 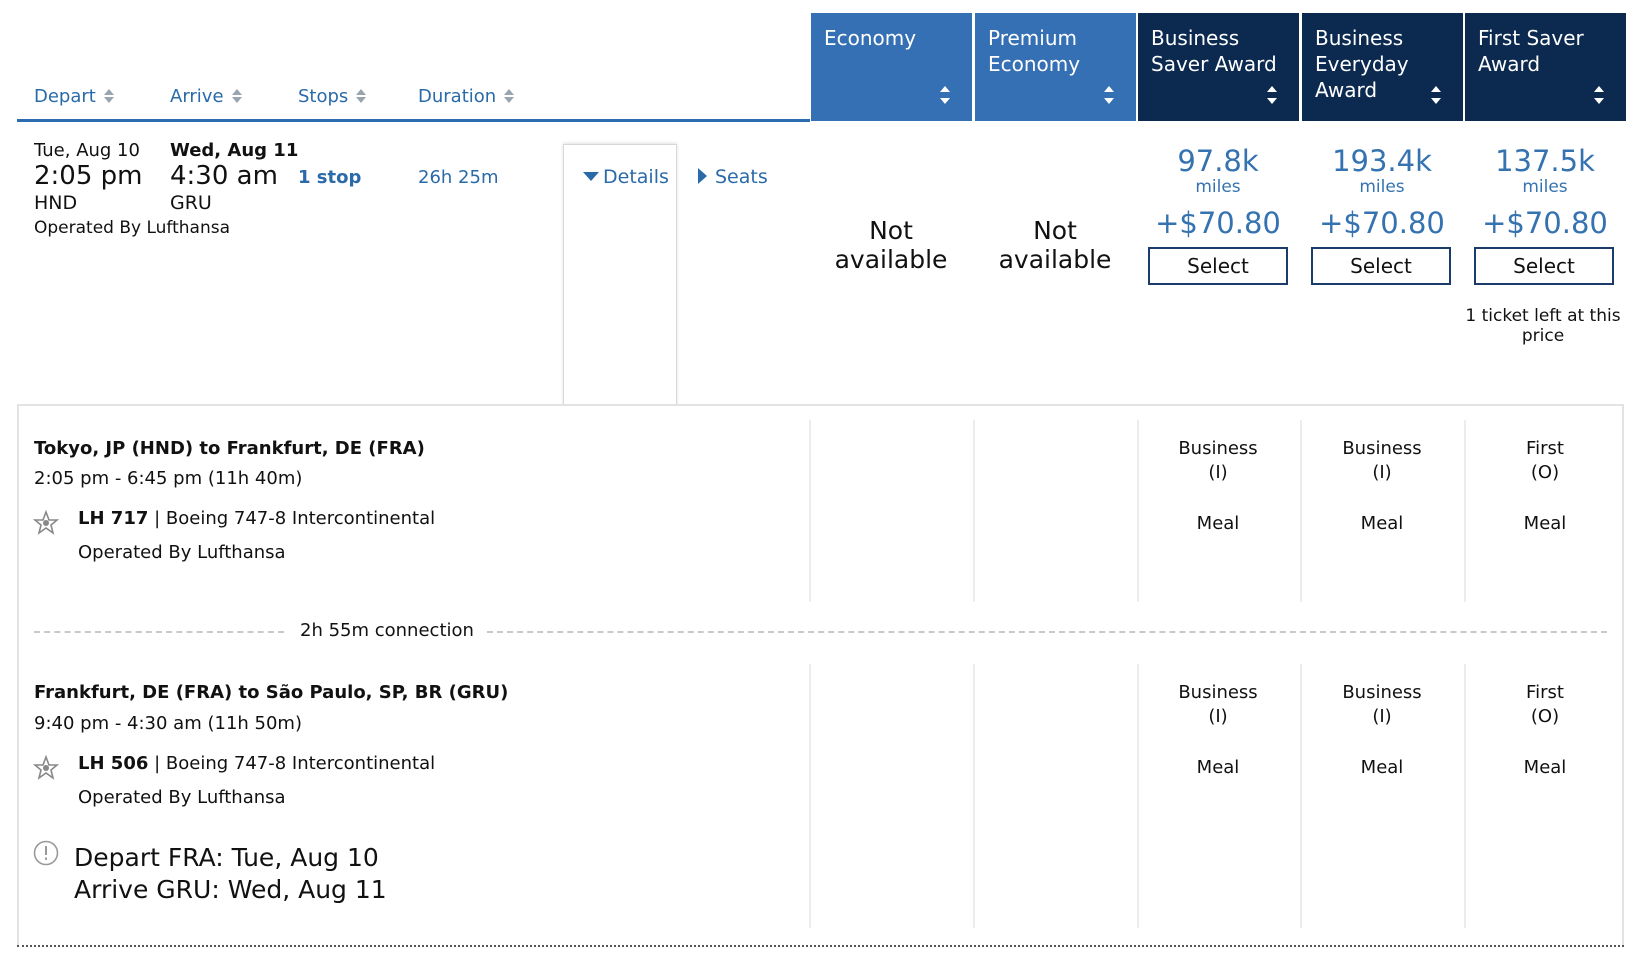 I want to click on sort-depart: Depart, so click(x=74, y=96).